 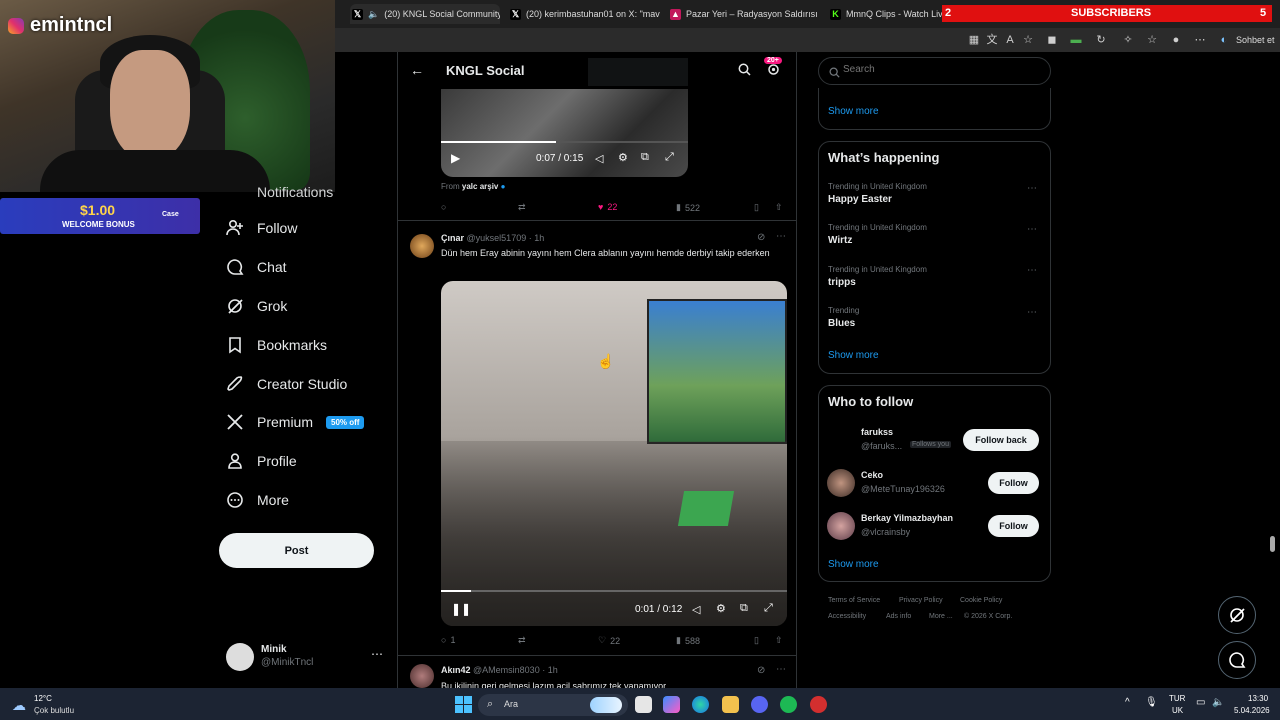 I want to click on copilot-label: Sohbet et, so click(x=1255, y=40).